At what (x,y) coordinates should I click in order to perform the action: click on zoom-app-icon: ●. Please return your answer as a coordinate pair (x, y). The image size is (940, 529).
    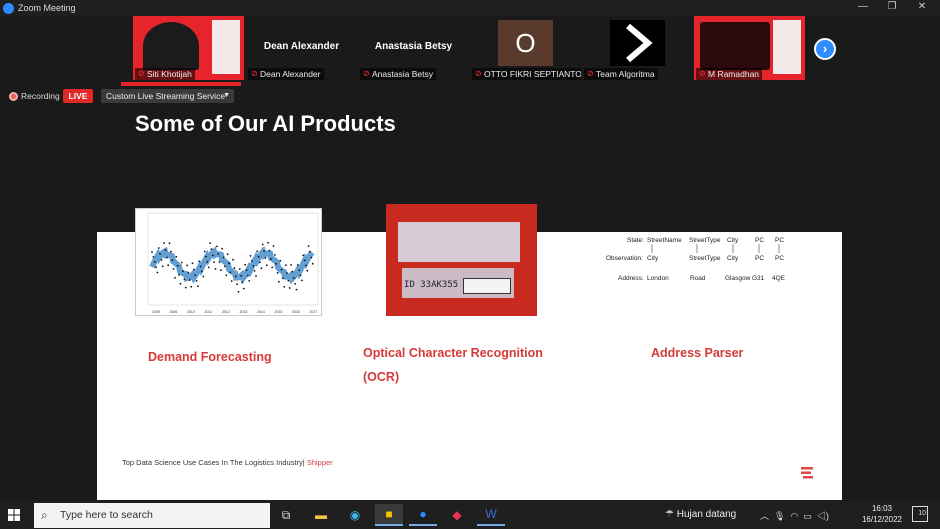
    Looking at the image, I should click on (423, 515).